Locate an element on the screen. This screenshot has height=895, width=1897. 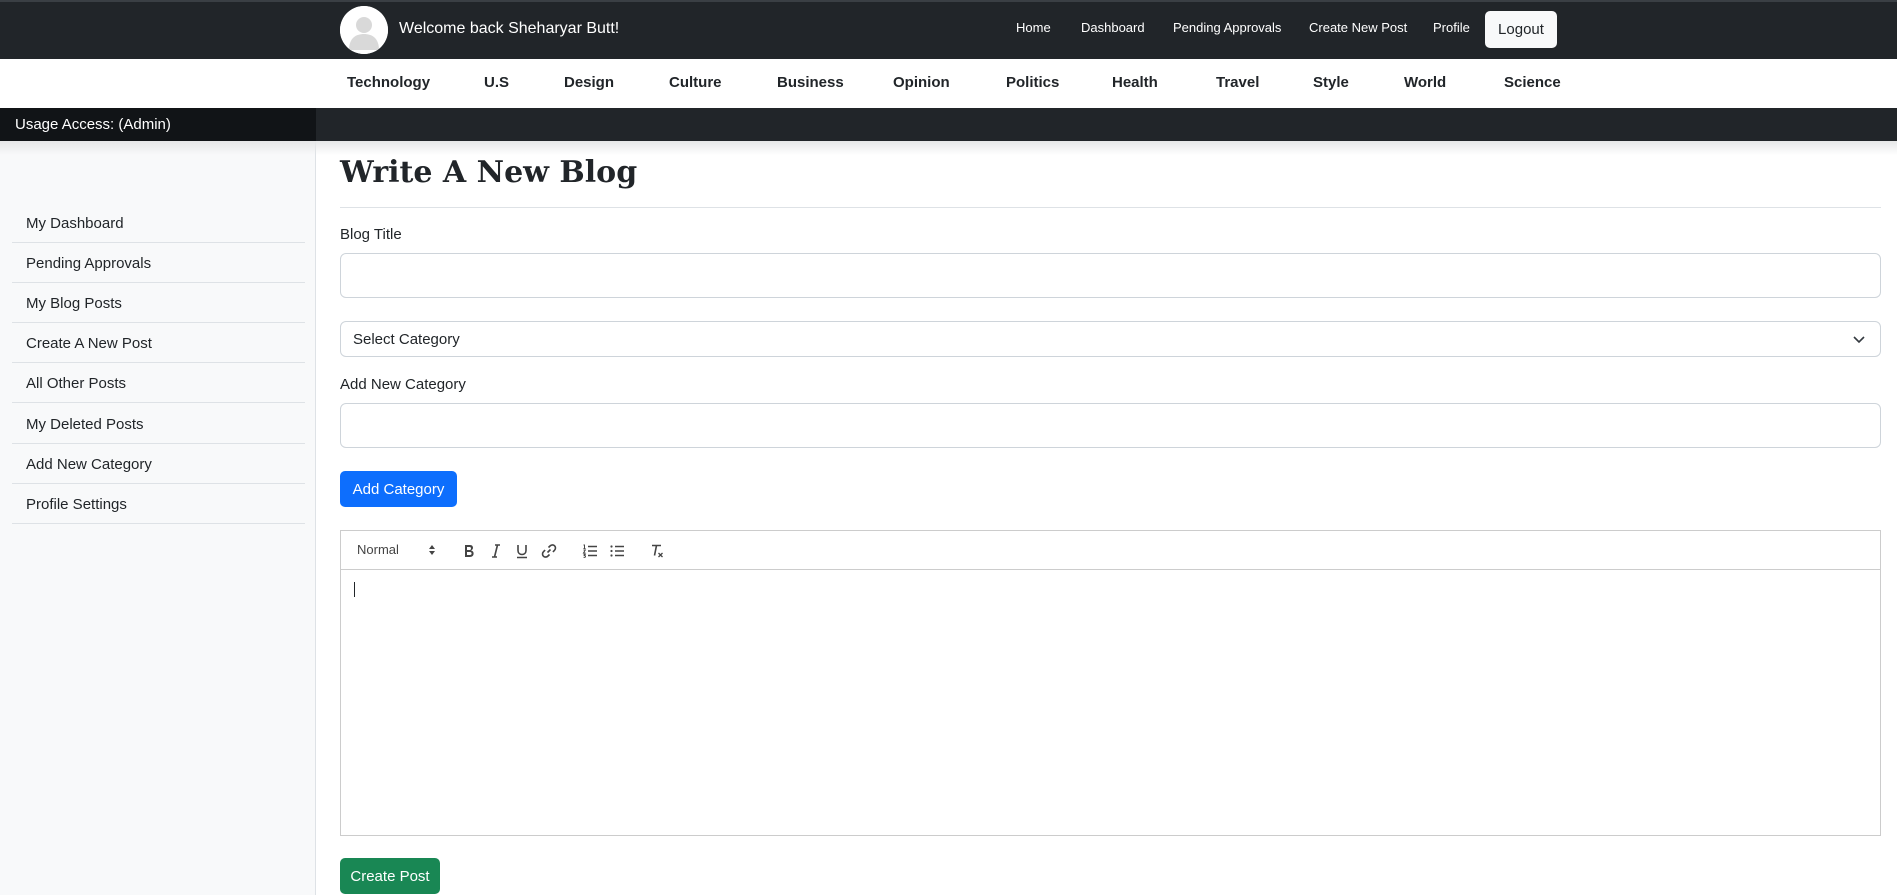
category-us: U.S is located at coordinates (496, 82).